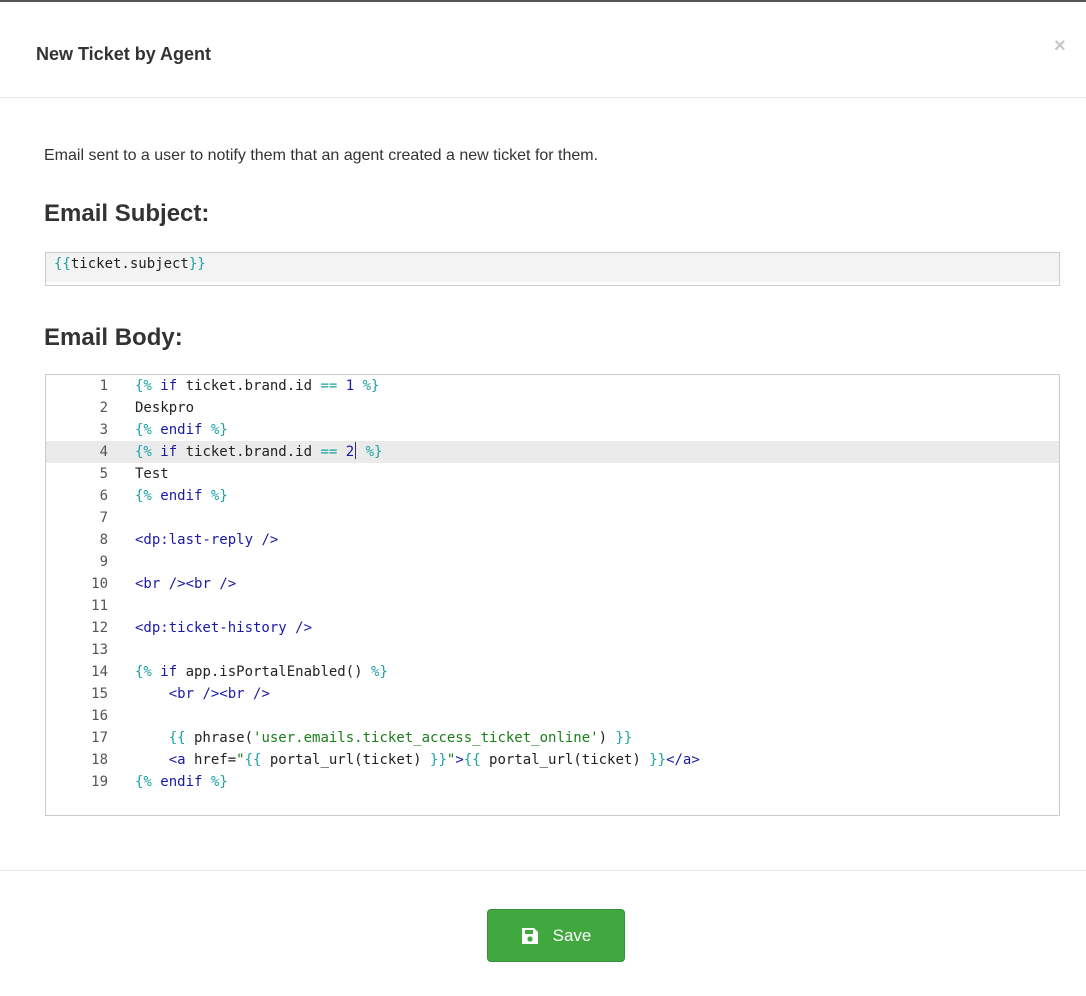 This screenshot has width=1086, height=996. Describe the element at coordinates (130, 264) in the screenshot. I see `email-subject-value: {{ticket.subject}}` at that location.